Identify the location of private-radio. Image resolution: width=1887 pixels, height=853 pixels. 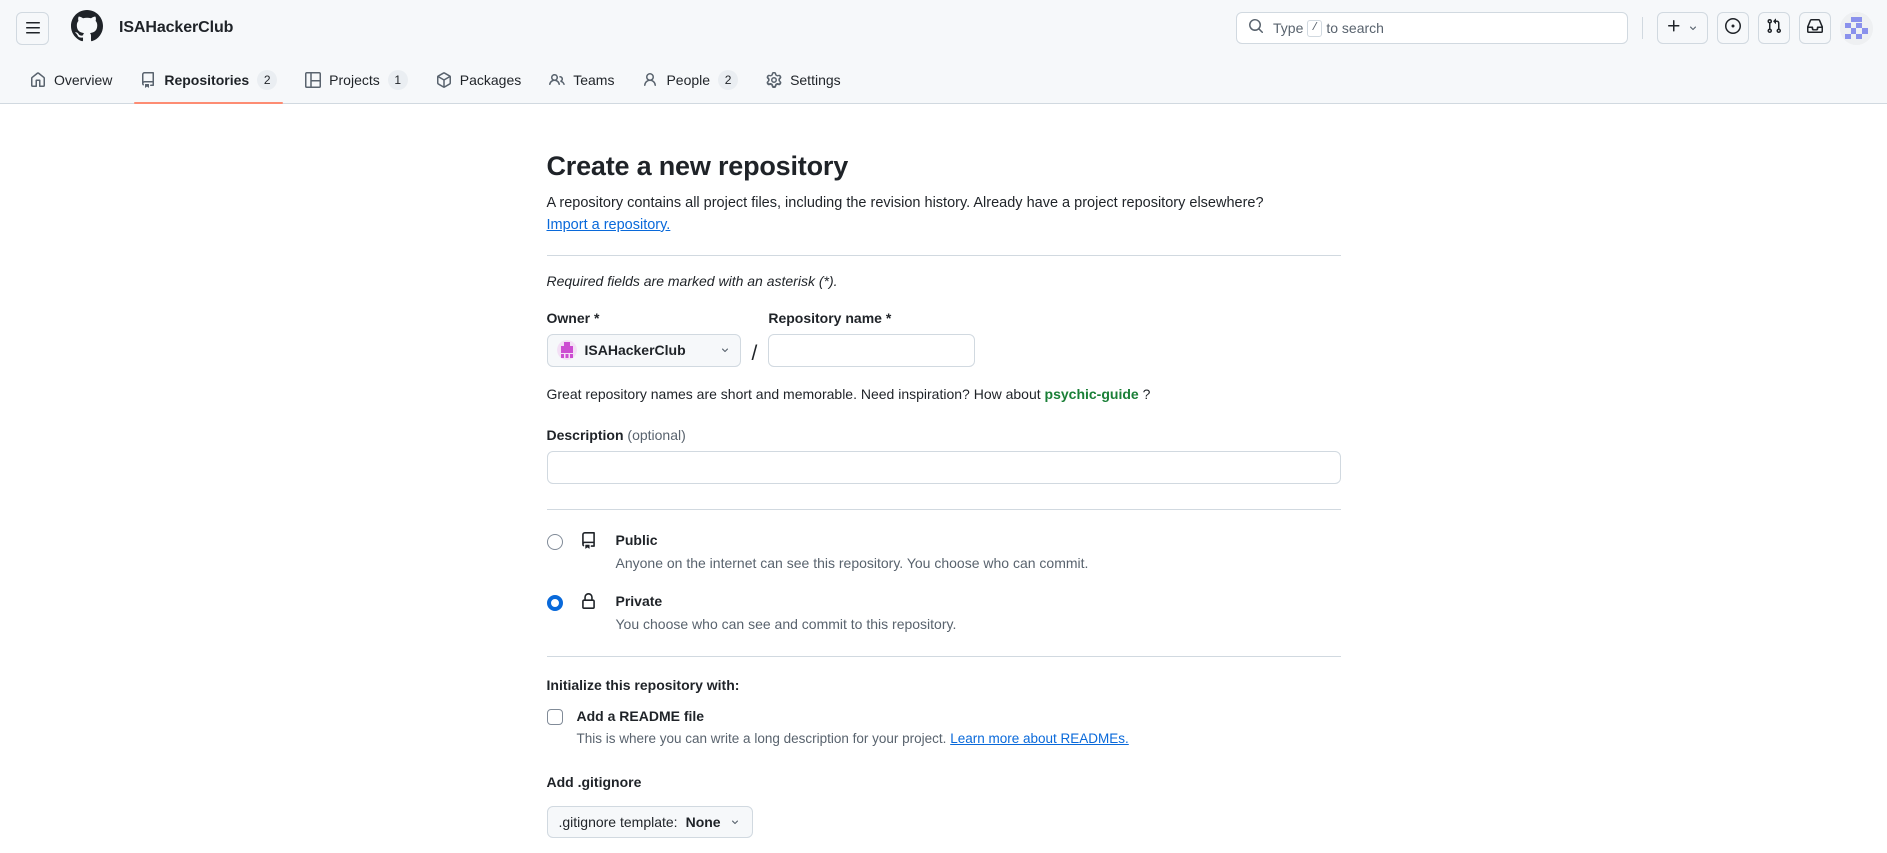
(554, 603).